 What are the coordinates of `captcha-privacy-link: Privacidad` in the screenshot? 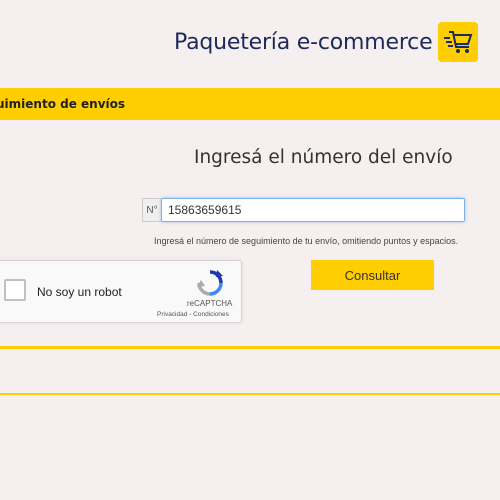 It's located at (172, 314).